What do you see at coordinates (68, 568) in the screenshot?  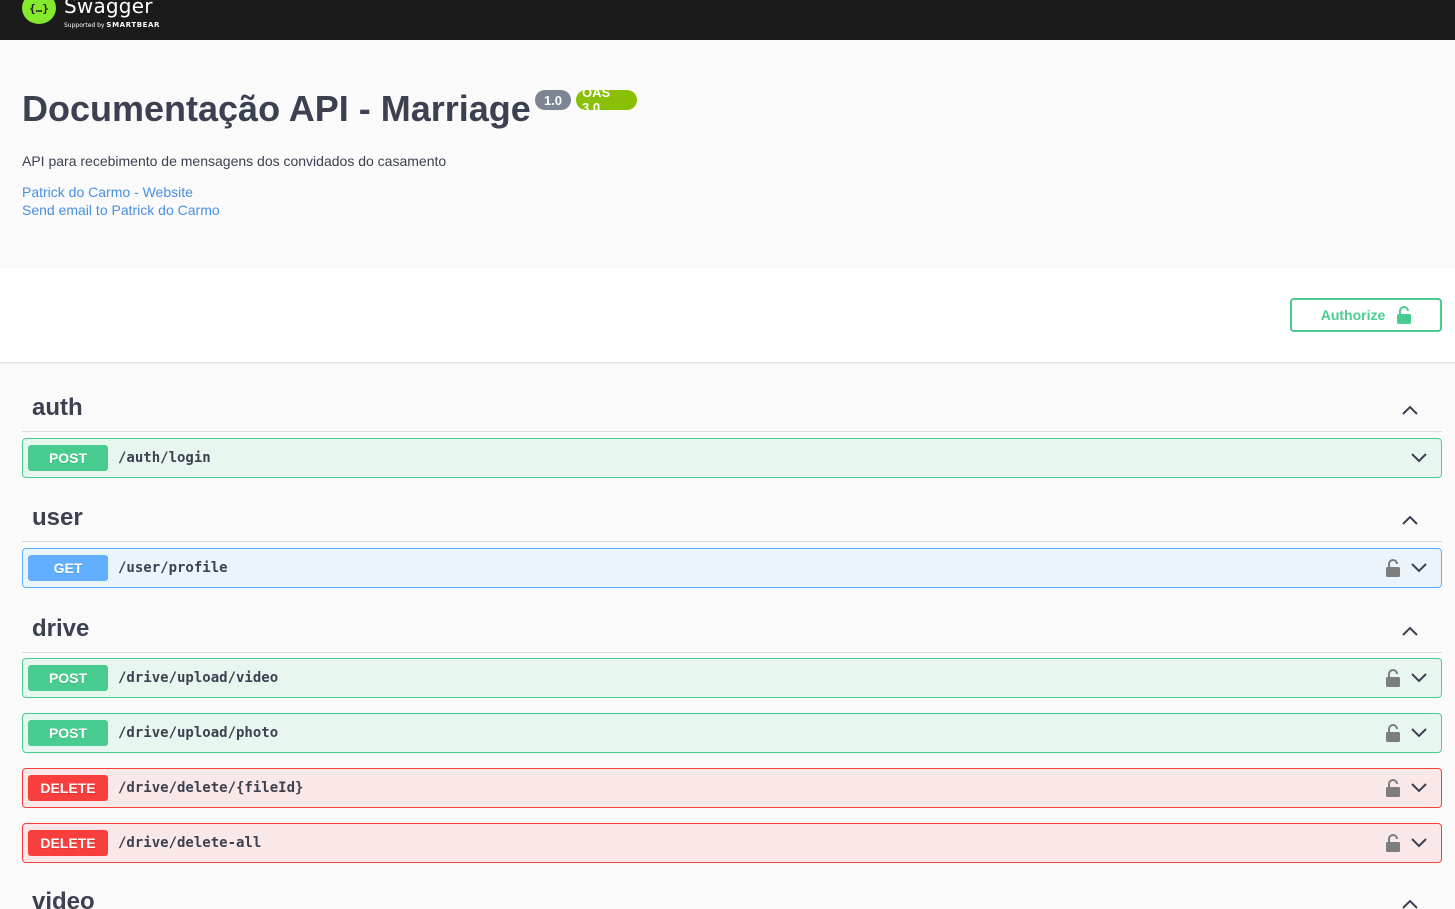 I see `method-badge: GET` at bounding box center [68, 568].